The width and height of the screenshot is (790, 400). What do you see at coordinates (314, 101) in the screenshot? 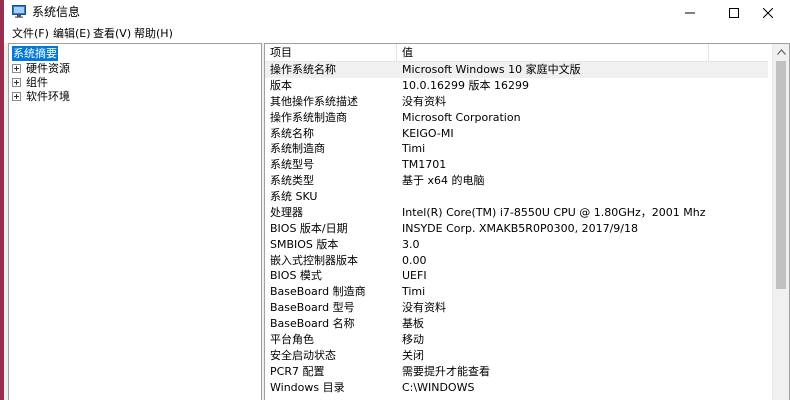
I see `row-item-name: 其他操作系统描述` at bounding box center [314, 101].